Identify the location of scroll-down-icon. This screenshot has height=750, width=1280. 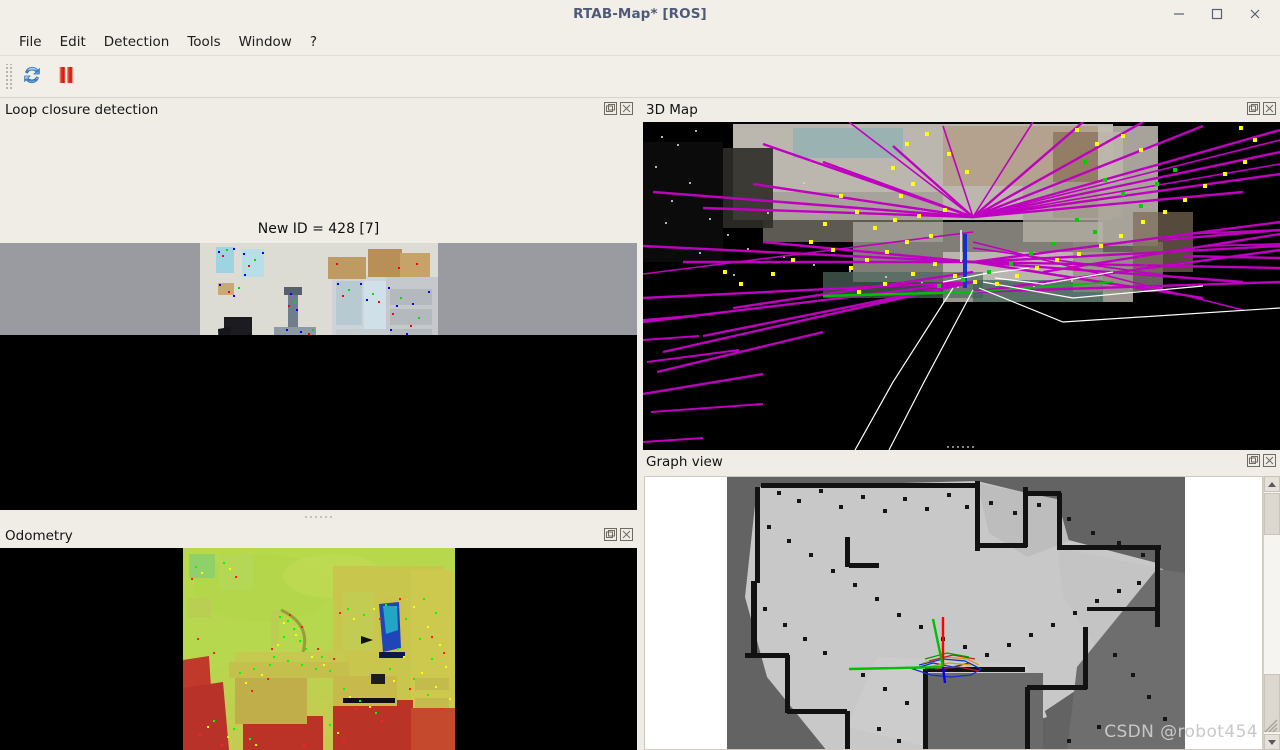
(1272, 742).